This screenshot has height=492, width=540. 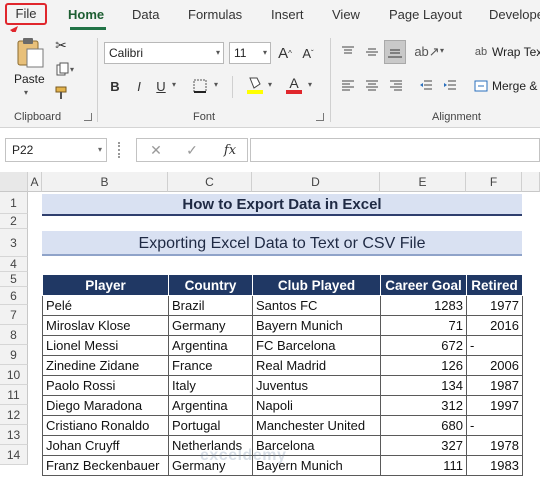 I want to click on table-cell: 71, so click(x=423, y=325).